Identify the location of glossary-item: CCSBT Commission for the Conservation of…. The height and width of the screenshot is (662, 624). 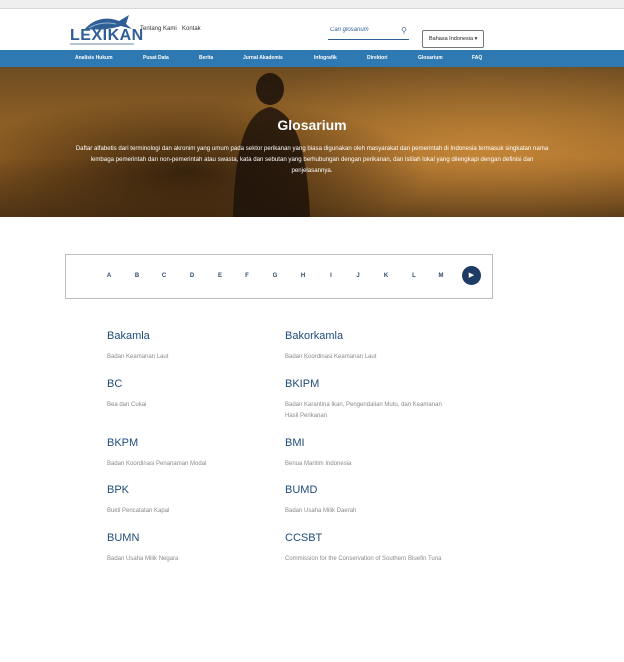
(365, 548).